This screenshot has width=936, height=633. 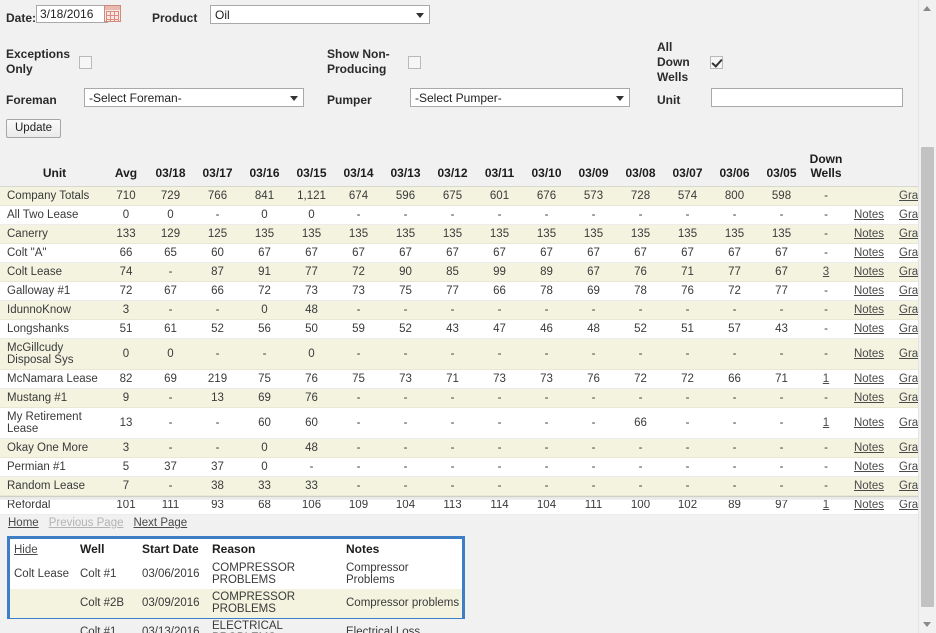 What do you see at coordinates (927, 377) in the screenshot?
I see `scrollbar-thumb` at bounding box center [927, 377].